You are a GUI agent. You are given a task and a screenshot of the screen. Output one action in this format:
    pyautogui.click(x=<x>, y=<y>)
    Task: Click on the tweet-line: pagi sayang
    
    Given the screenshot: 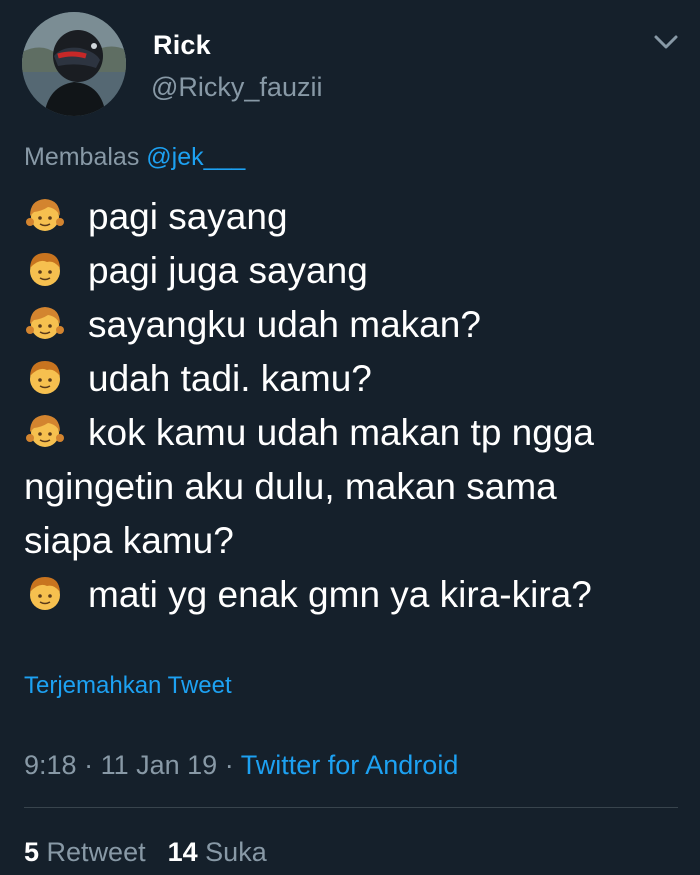 What is the action you would take?
    pyautogui.click(x=354, y=217)
    